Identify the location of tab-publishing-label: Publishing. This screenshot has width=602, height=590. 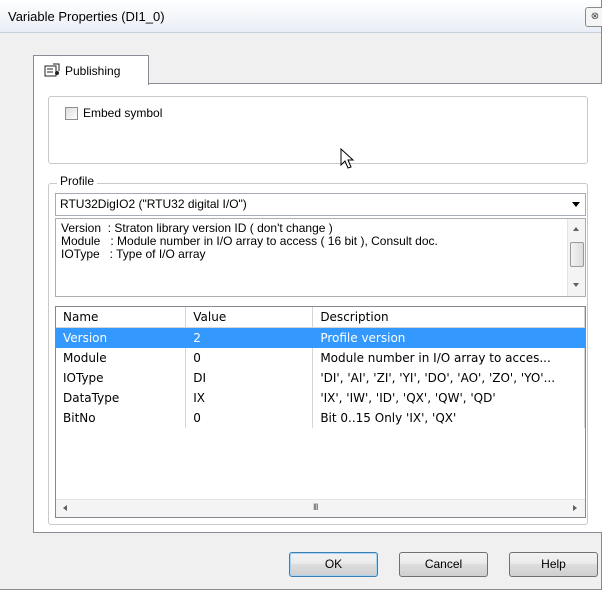
(93, 71).